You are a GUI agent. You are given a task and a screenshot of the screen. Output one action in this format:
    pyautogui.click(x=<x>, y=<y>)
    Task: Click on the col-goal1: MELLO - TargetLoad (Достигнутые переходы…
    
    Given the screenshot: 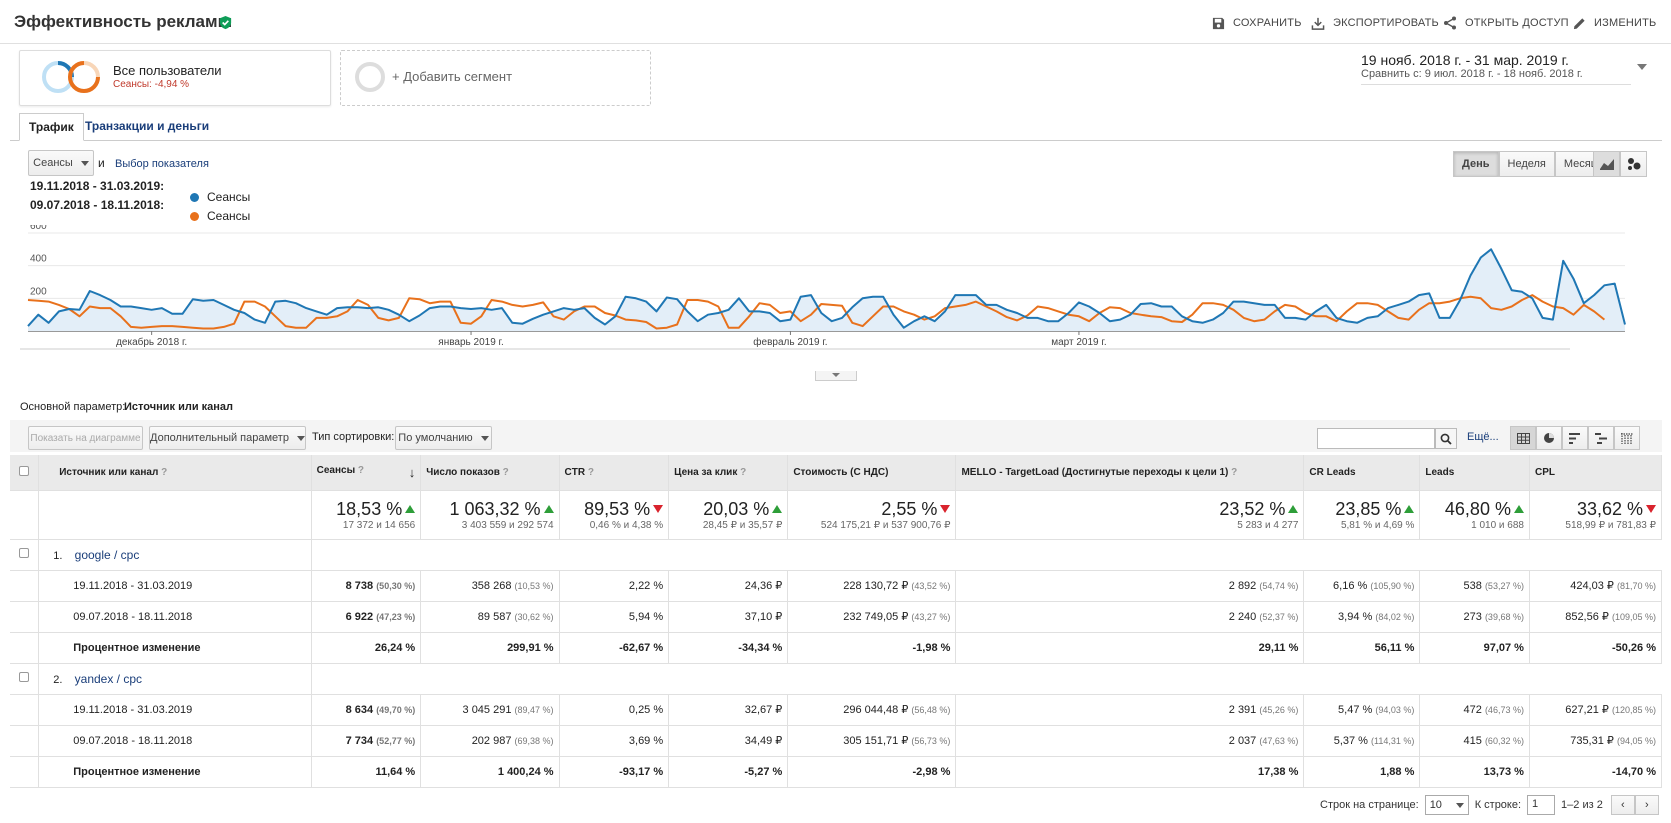 What is the action you would take?
    pyautogui.click(x=1130, y=473)
    